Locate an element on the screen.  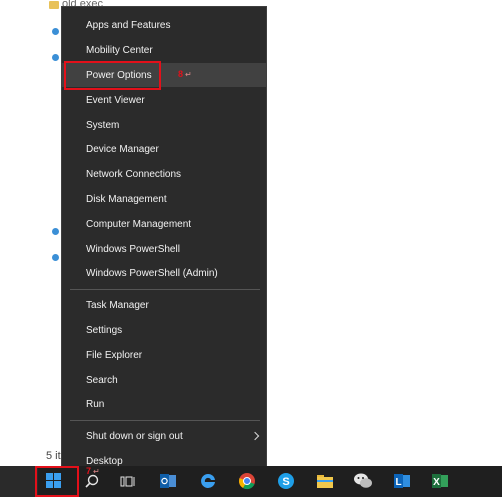
menu-item-run: Run is located at coordinates (164, 404).